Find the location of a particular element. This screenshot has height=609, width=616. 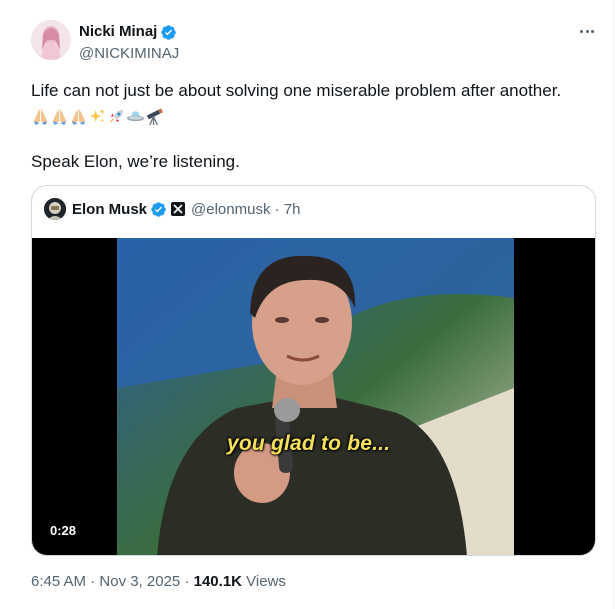

sparkles-icon is located at coordinates (97, 116).